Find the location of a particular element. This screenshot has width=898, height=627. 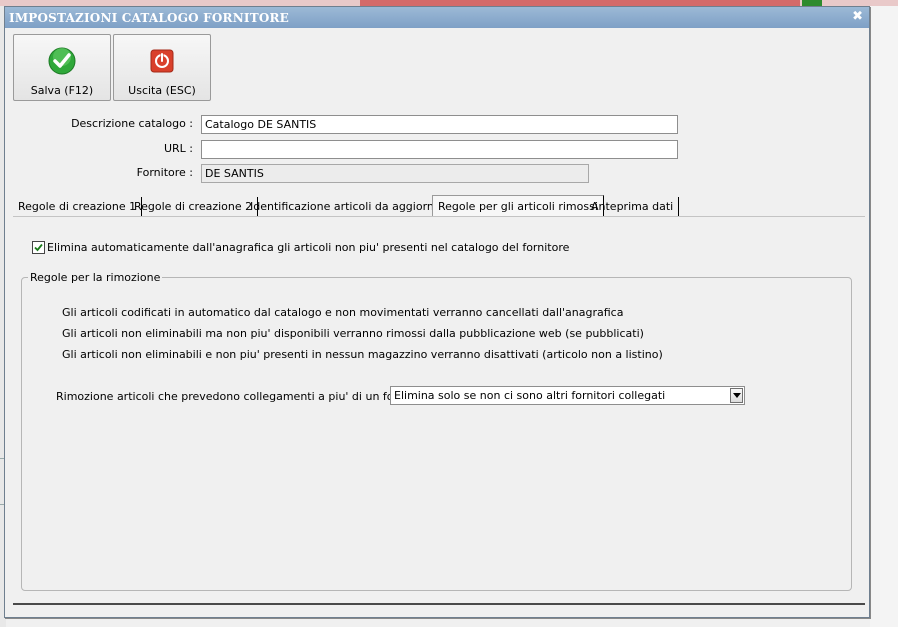

check-circle-icon is located at coordinates (62, 61).